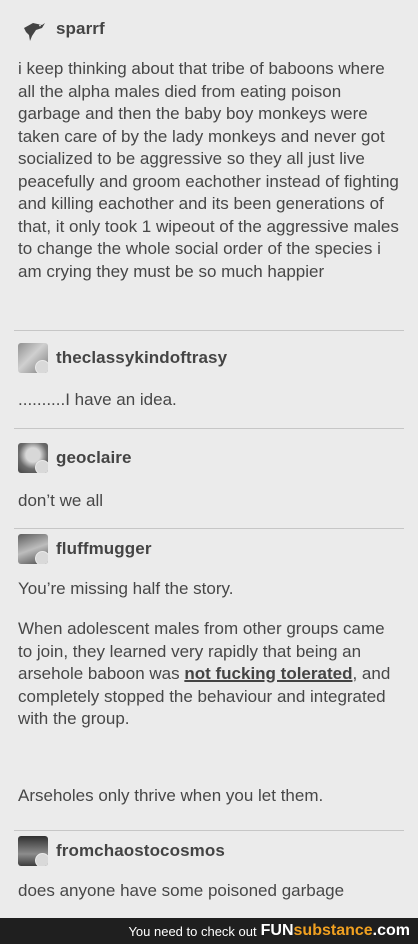  I want to click on username: geoclaire, so click(94, 458).